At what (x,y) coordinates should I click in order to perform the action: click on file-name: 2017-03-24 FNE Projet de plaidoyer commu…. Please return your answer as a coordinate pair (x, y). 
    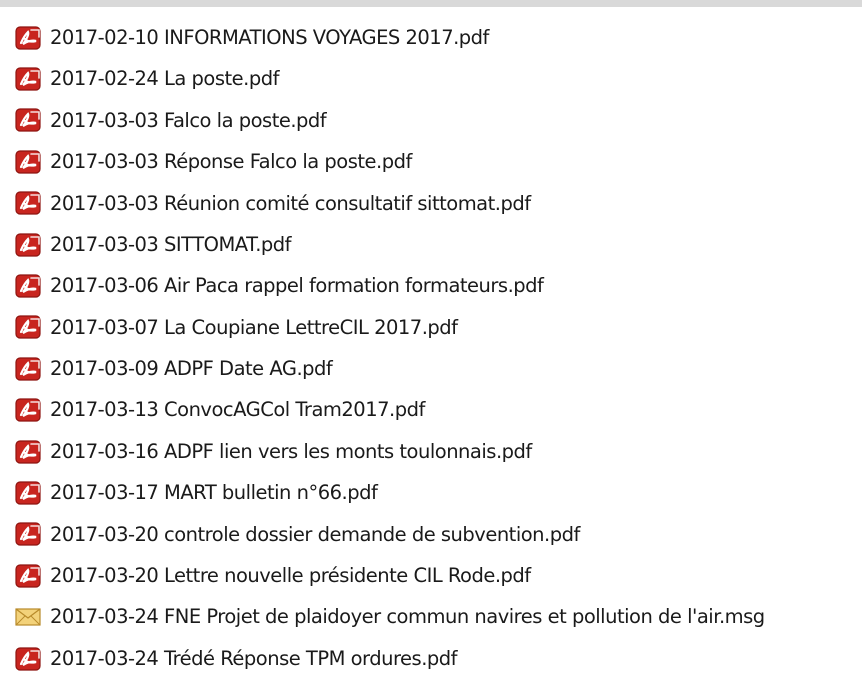
    Looking at the image, I should click on (407, 617).